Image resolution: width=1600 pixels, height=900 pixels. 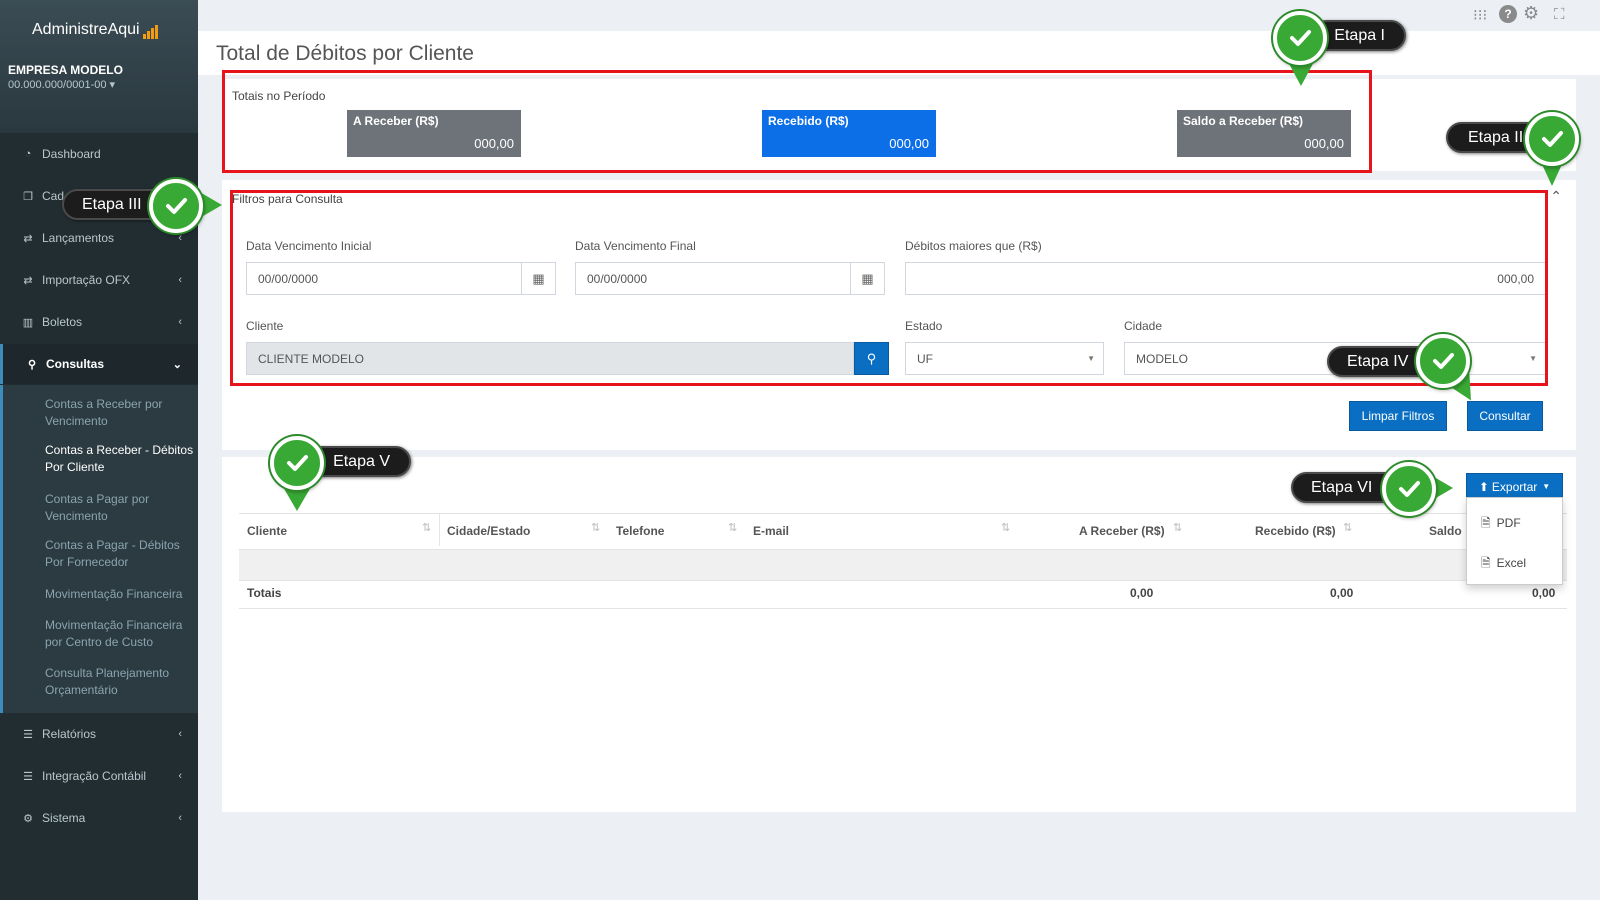 I want to click on totals-row-label: Totais, so click(x=264, y=593).